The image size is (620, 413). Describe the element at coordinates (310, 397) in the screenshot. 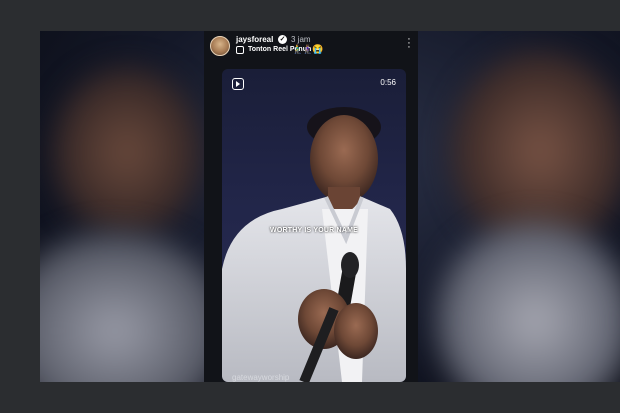

I see `bottom-bar` at that location.